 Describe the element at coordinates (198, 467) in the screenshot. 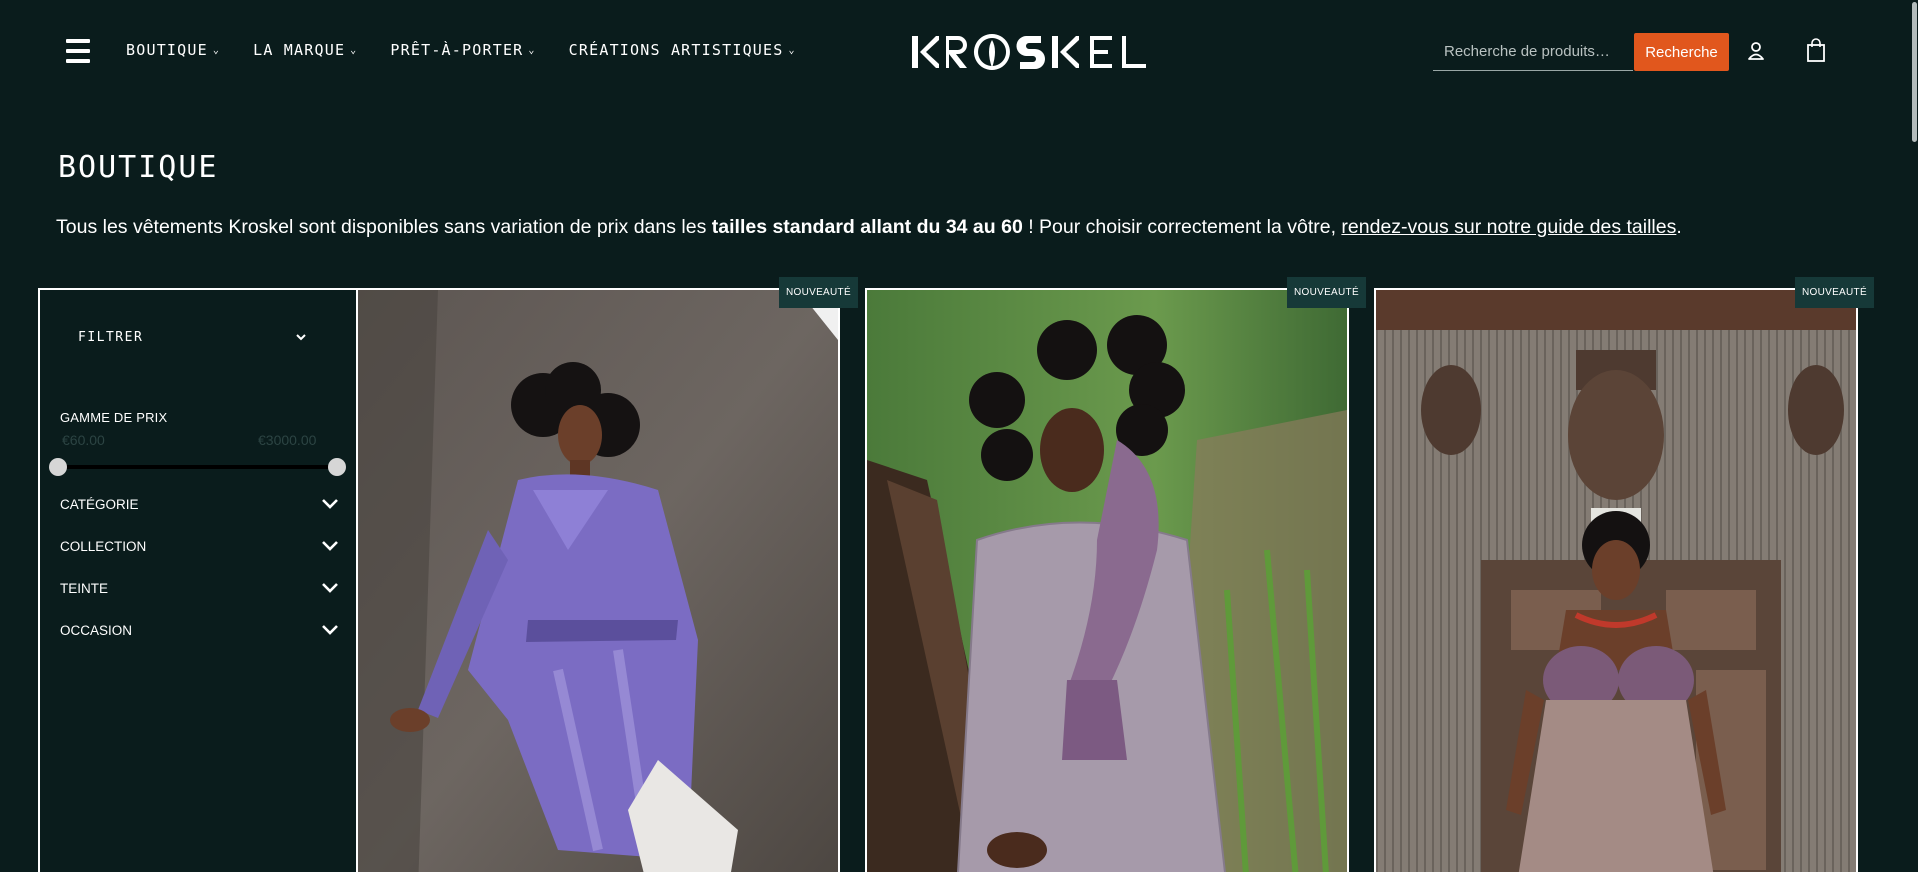

I see `price-slider-track` at that location.